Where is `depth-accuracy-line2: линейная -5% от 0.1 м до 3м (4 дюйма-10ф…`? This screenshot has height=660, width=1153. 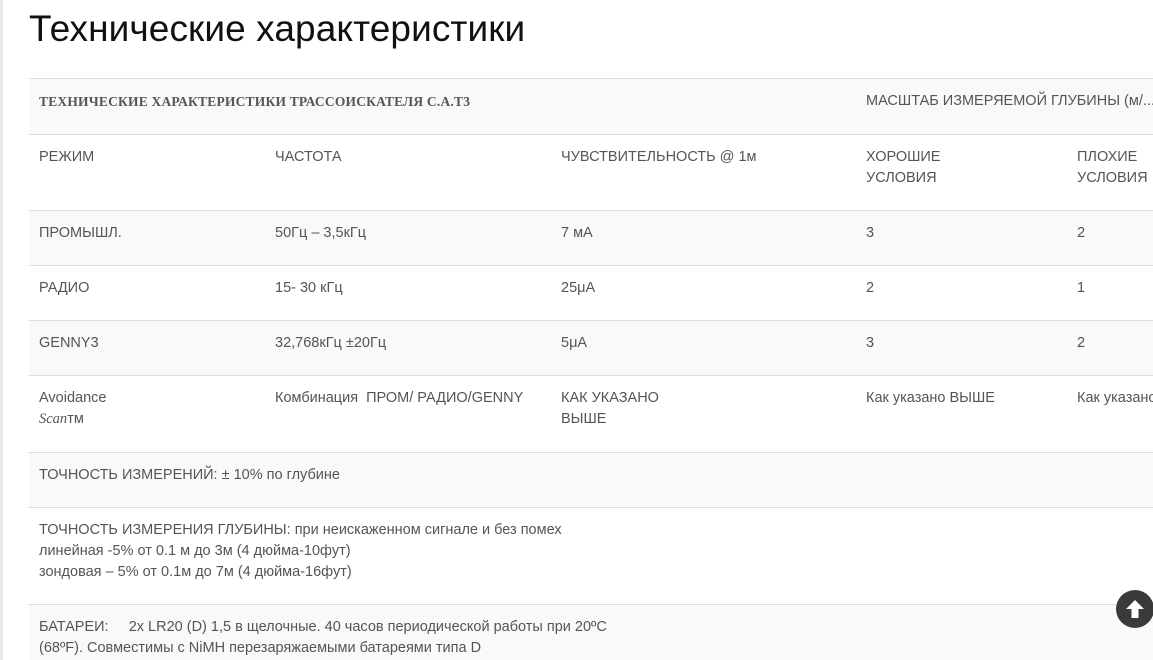
depth-accuracy-line2: линейная -5% от 0.1 м до 3м (4 дюйма-10ф… is located at coordinates (195, 551).